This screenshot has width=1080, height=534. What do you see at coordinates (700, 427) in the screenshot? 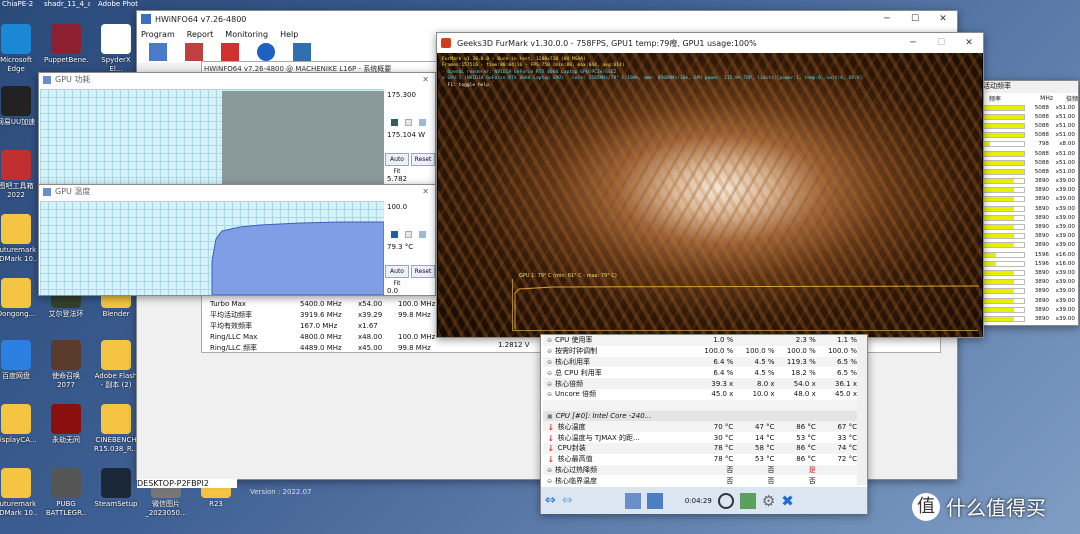
I see `sensor-row: 🌡 核心温度 70 °C 47 °C 86 °C 67 °C` at bounding box center [700, 427].